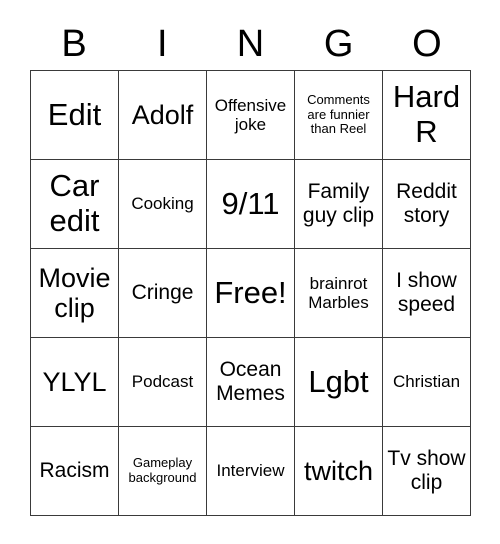 The width and height of the screenshot is (500, 544). I want to click on bingo-cell: I show speed, so click(427, 293).